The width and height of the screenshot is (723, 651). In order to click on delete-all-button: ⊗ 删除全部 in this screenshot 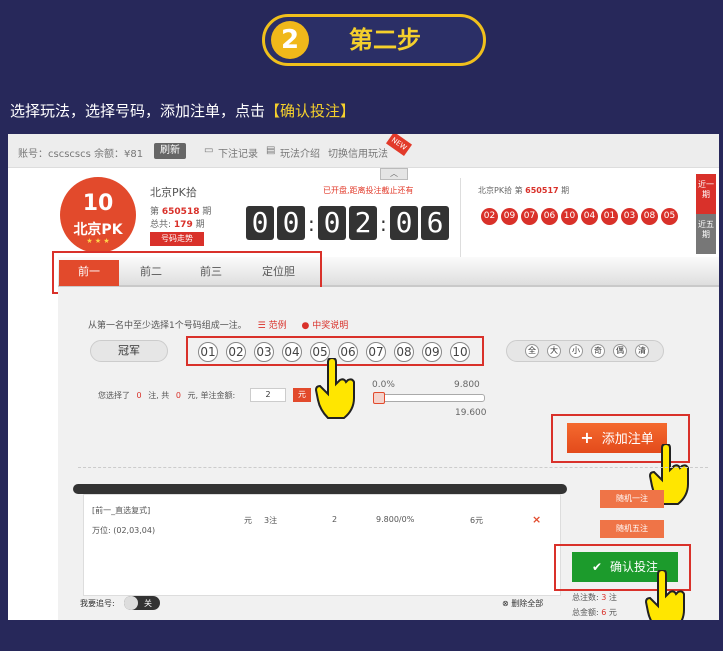, I will do `click(522, 603)`.